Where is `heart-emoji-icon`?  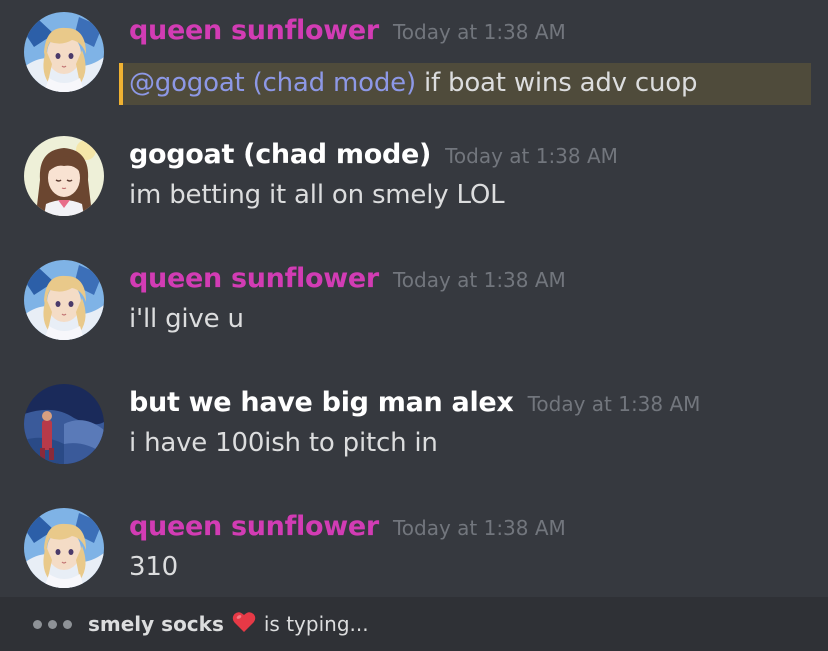
heart-emoji-icon is located at coordinates (244, 622).